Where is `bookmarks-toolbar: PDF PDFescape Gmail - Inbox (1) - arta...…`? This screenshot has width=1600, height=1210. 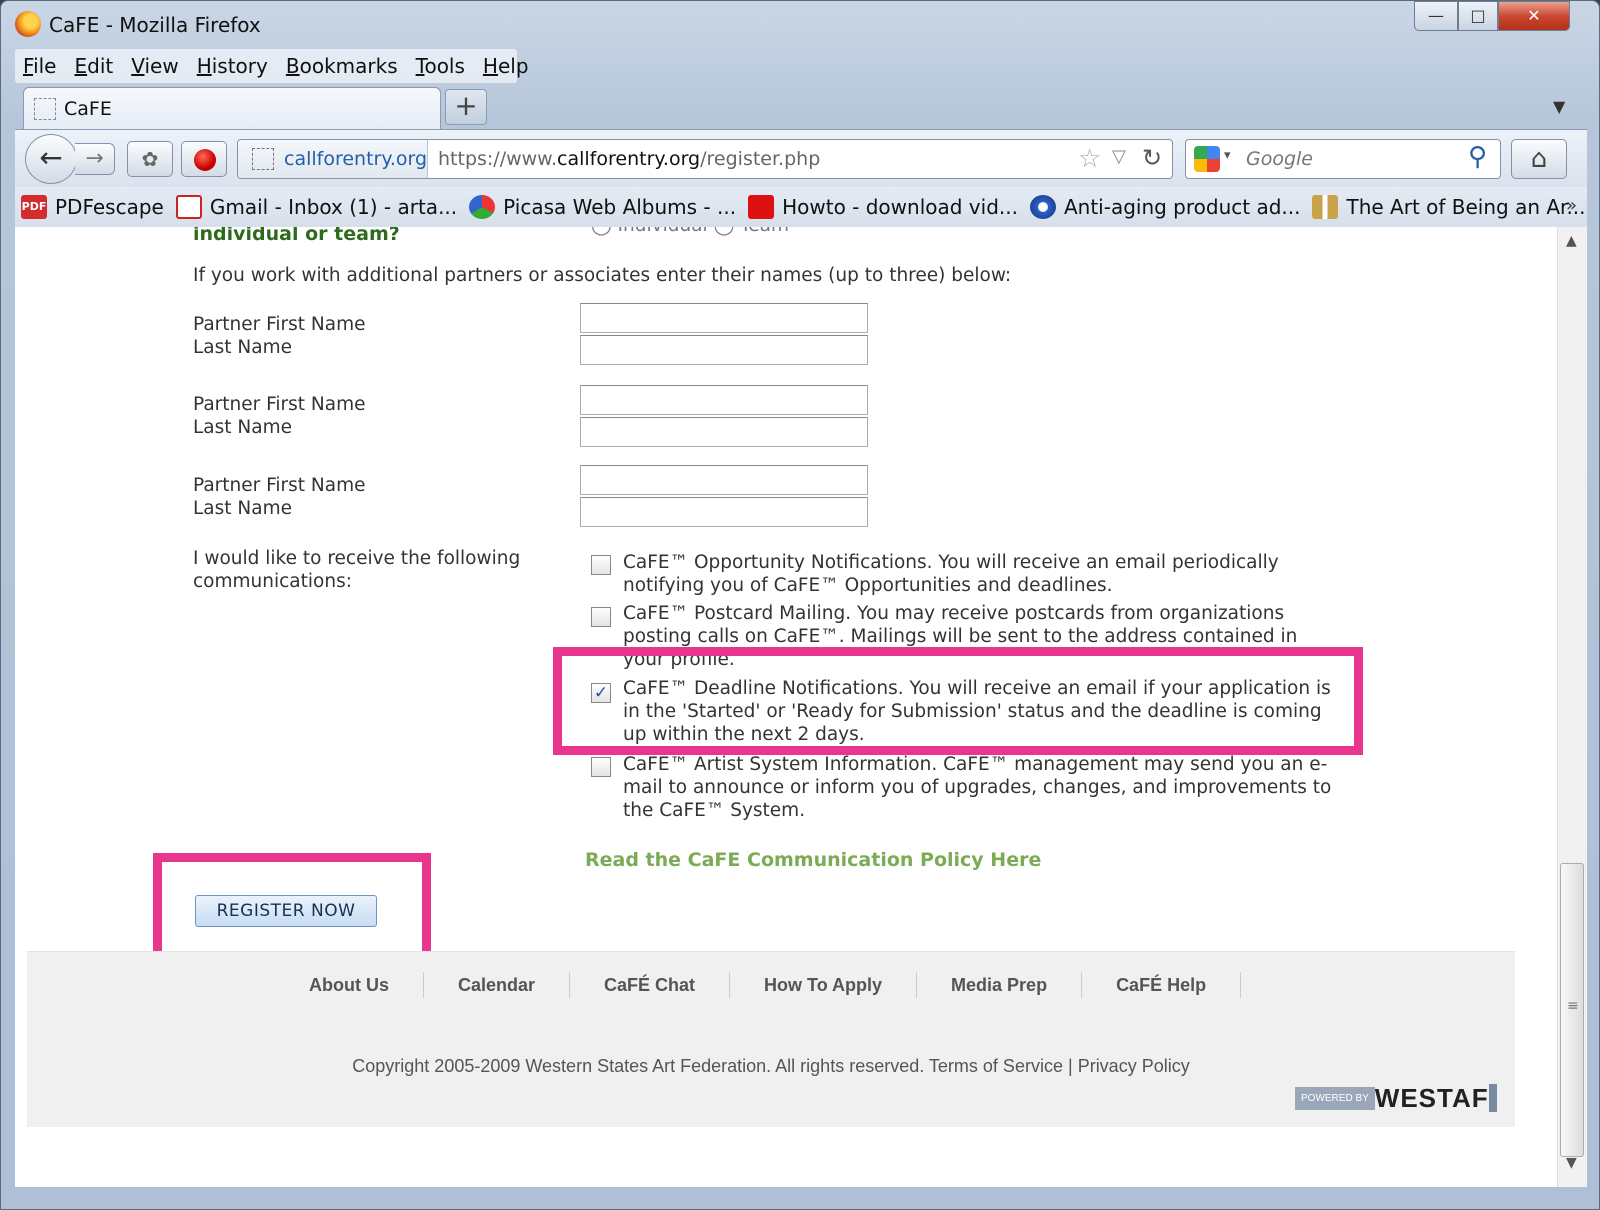
bookmarks-toolbar: PDF PDFescape Gmail - Inbox (1) - arta...… is located at coordinates (801, 207).